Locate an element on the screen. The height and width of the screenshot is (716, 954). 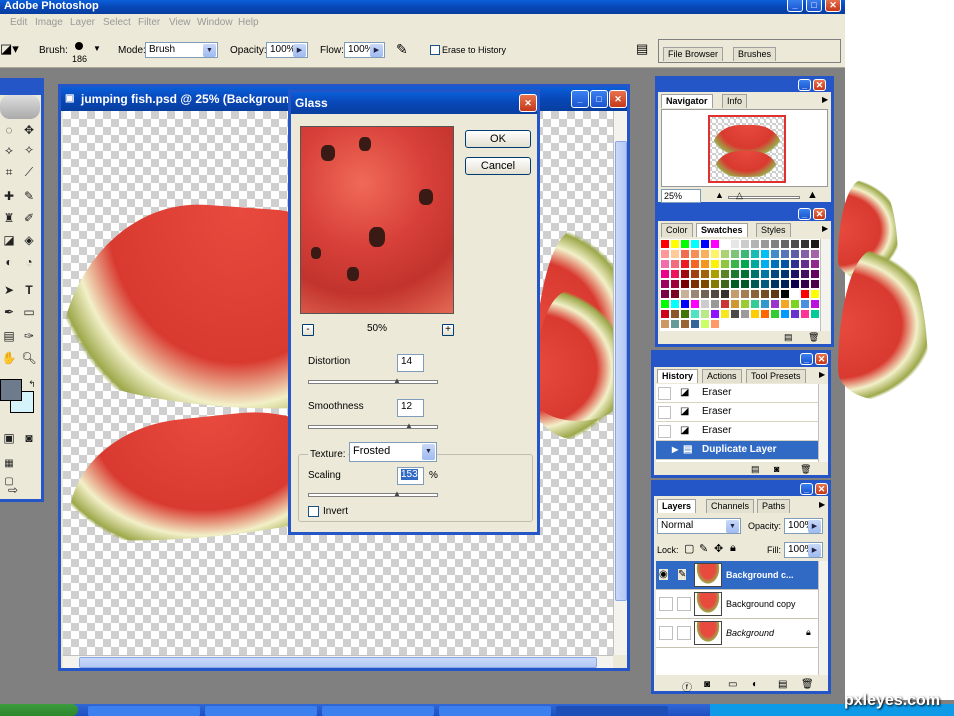
magic-wand-tool-icon: ✧ is located at coordinates (29, 150).